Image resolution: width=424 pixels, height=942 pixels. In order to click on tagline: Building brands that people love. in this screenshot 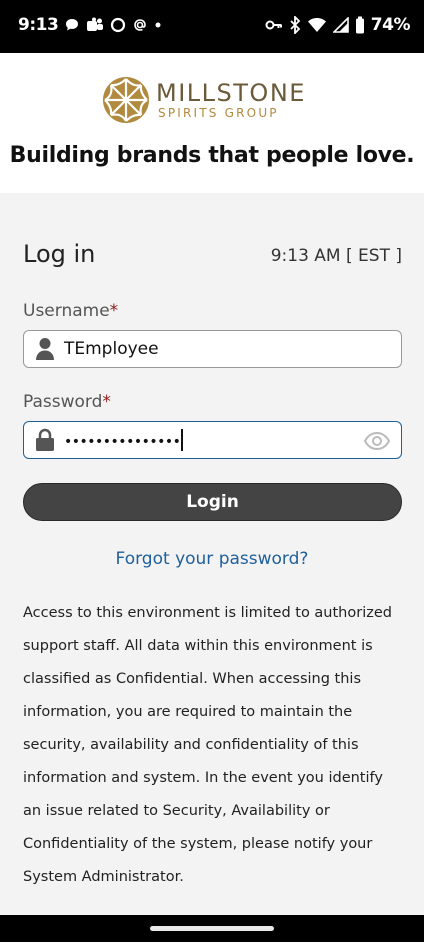, I will do `click(212, 155)`.